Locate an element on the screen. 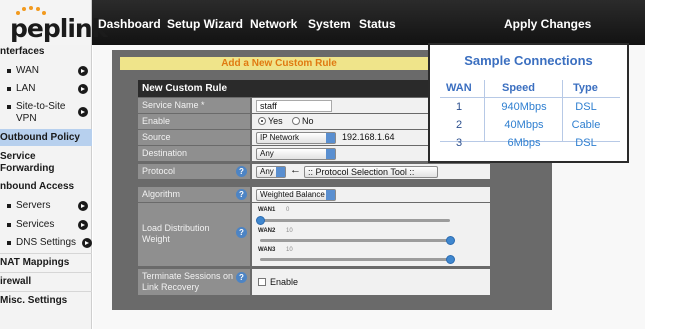  sidebar-item-site-to-site-vpn: Site-to-Site VPN is located at coordinates (49, 113).